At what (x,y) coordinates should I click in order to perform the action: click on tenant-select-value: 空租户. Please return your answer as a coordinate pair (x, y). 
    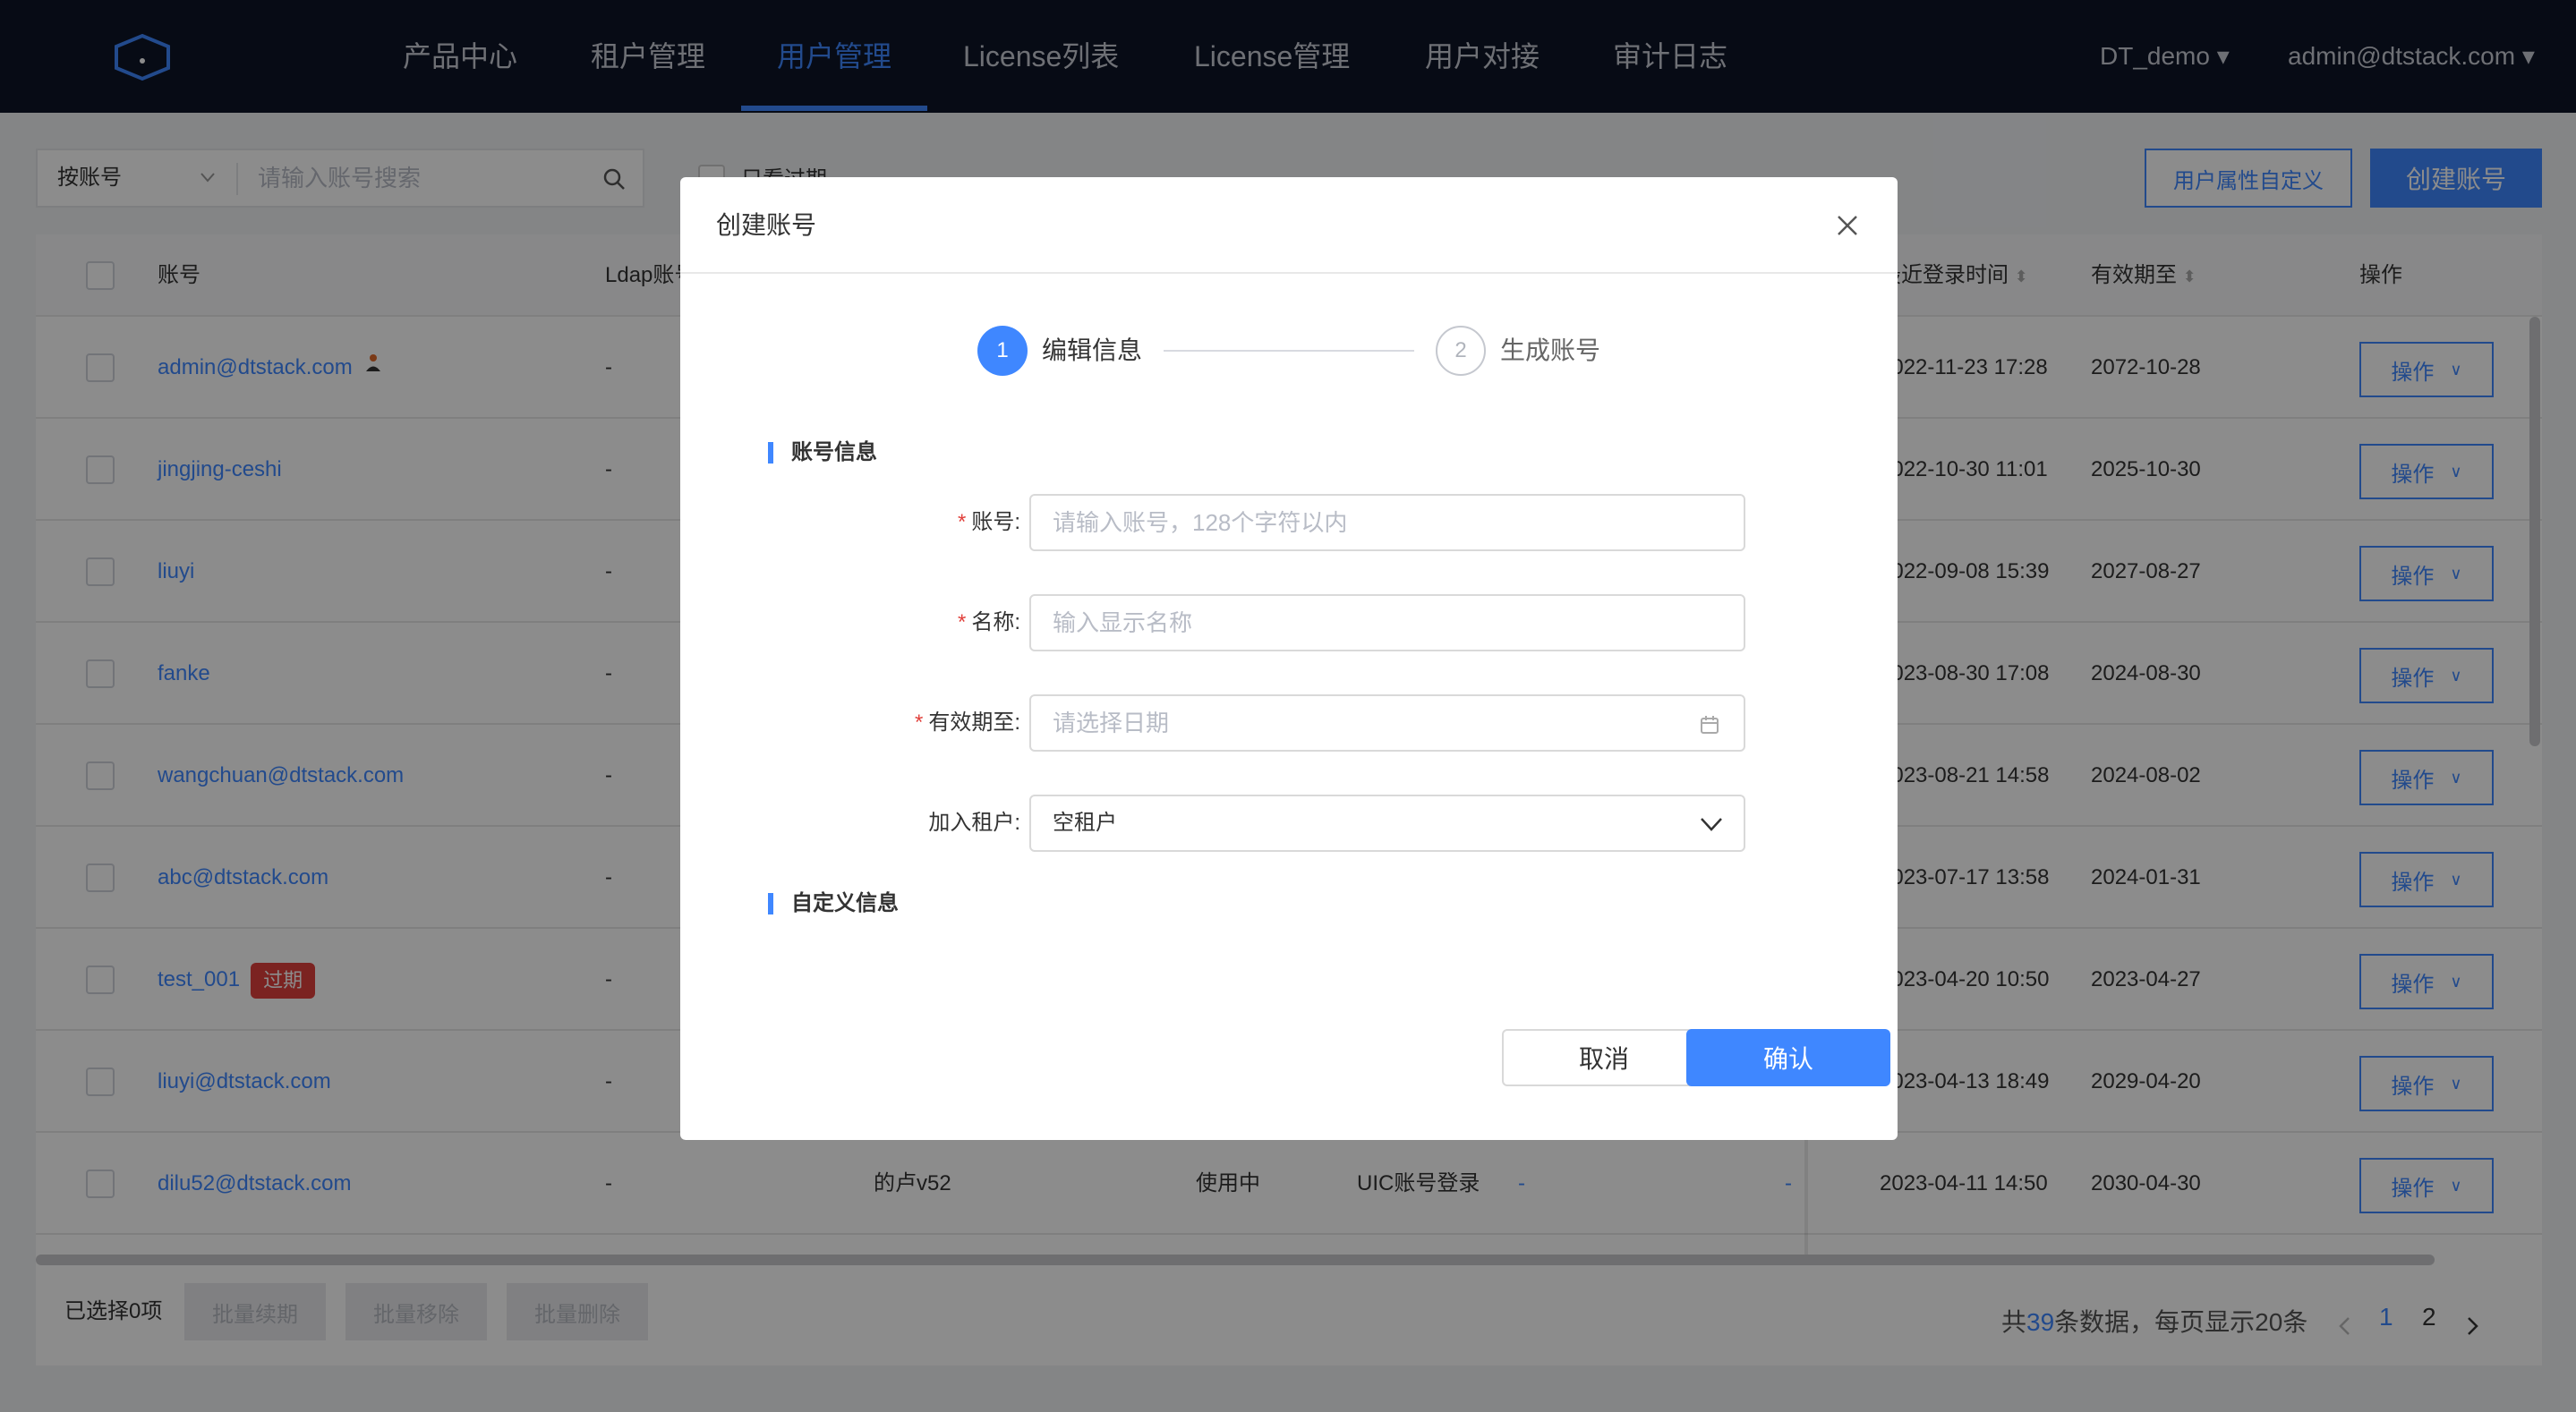
    Looking at the image, I should click on (1085, 823).